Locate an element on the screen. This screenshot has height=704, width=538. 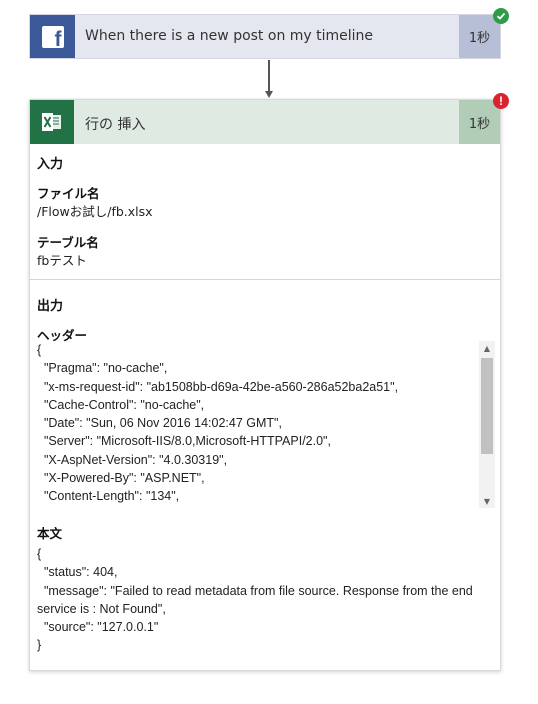
connector-arrow-icon is located at coordinates (269, 79).